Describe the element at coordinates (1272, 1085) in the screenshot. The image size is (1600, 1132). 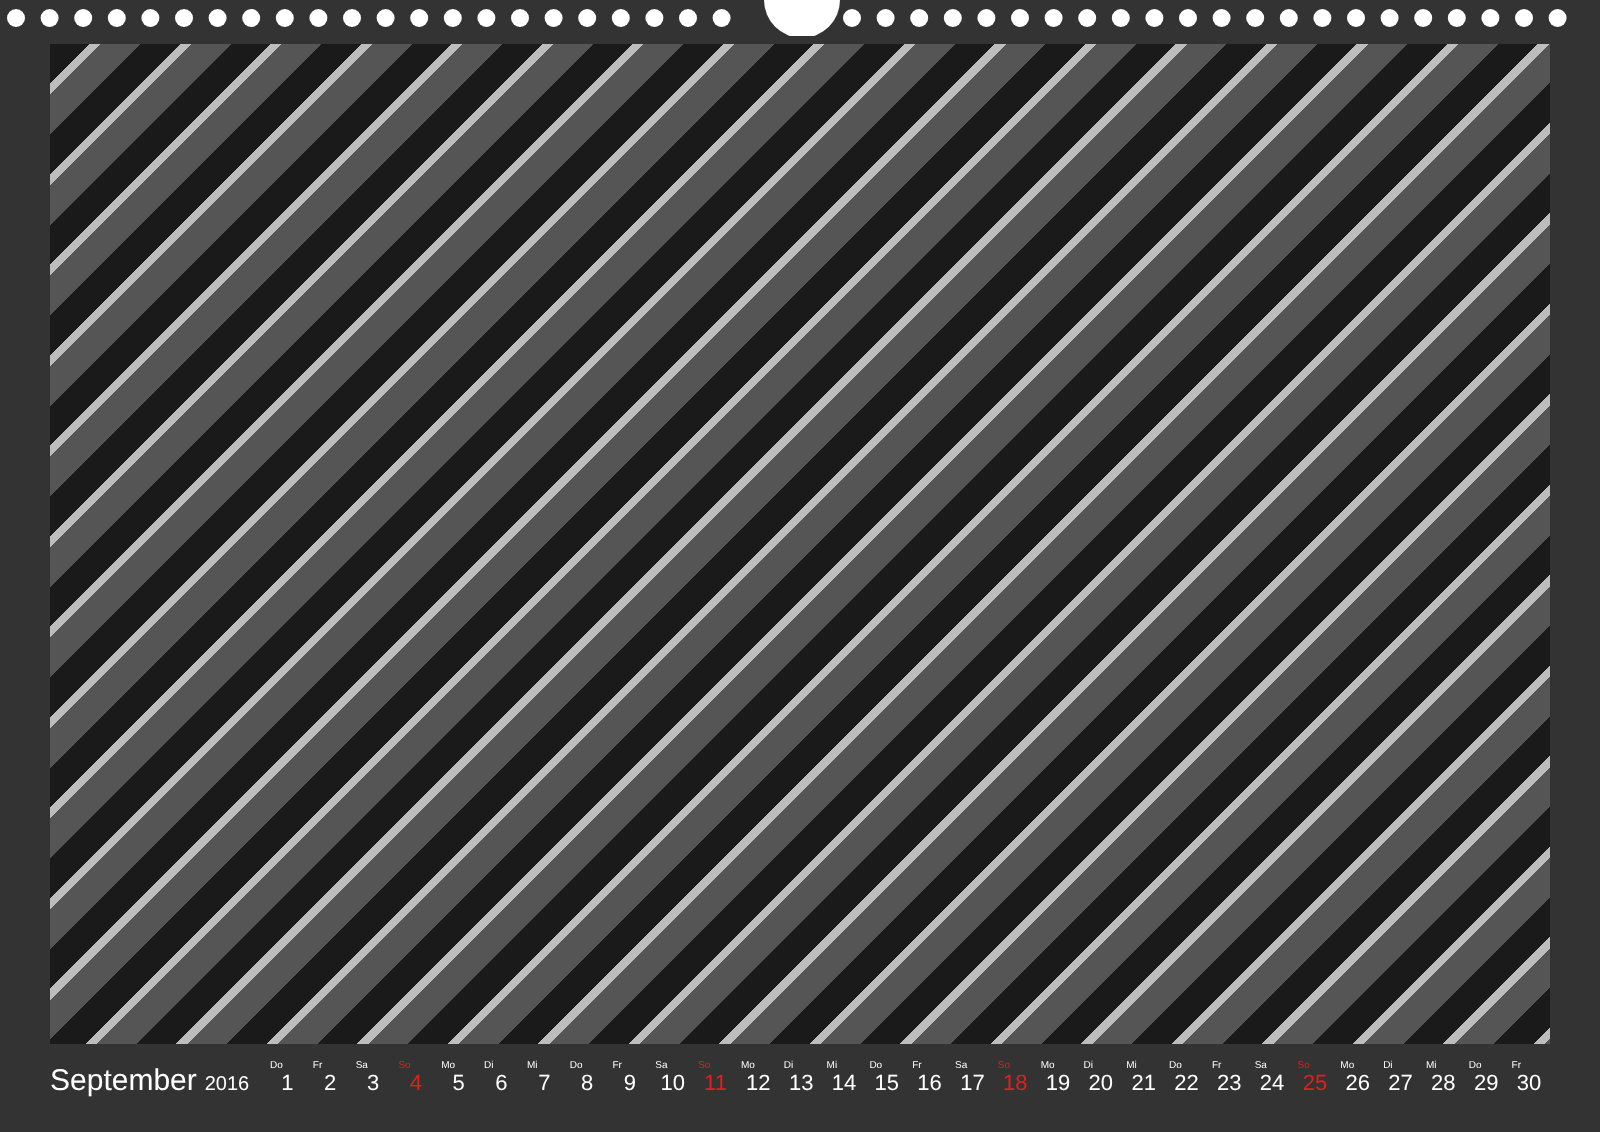
I see `day-number: 24` at that location.